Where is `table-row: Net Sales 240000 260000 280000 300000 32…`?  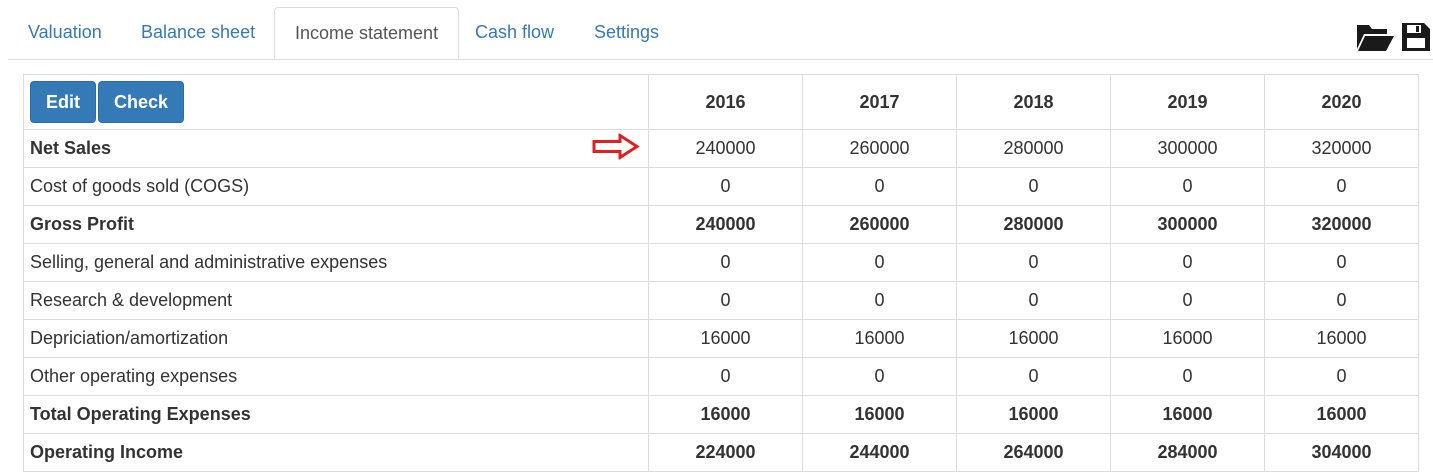
table-row: Net Sales 240000 260000 280000 300000 32… is located at coordinates (721, 148).